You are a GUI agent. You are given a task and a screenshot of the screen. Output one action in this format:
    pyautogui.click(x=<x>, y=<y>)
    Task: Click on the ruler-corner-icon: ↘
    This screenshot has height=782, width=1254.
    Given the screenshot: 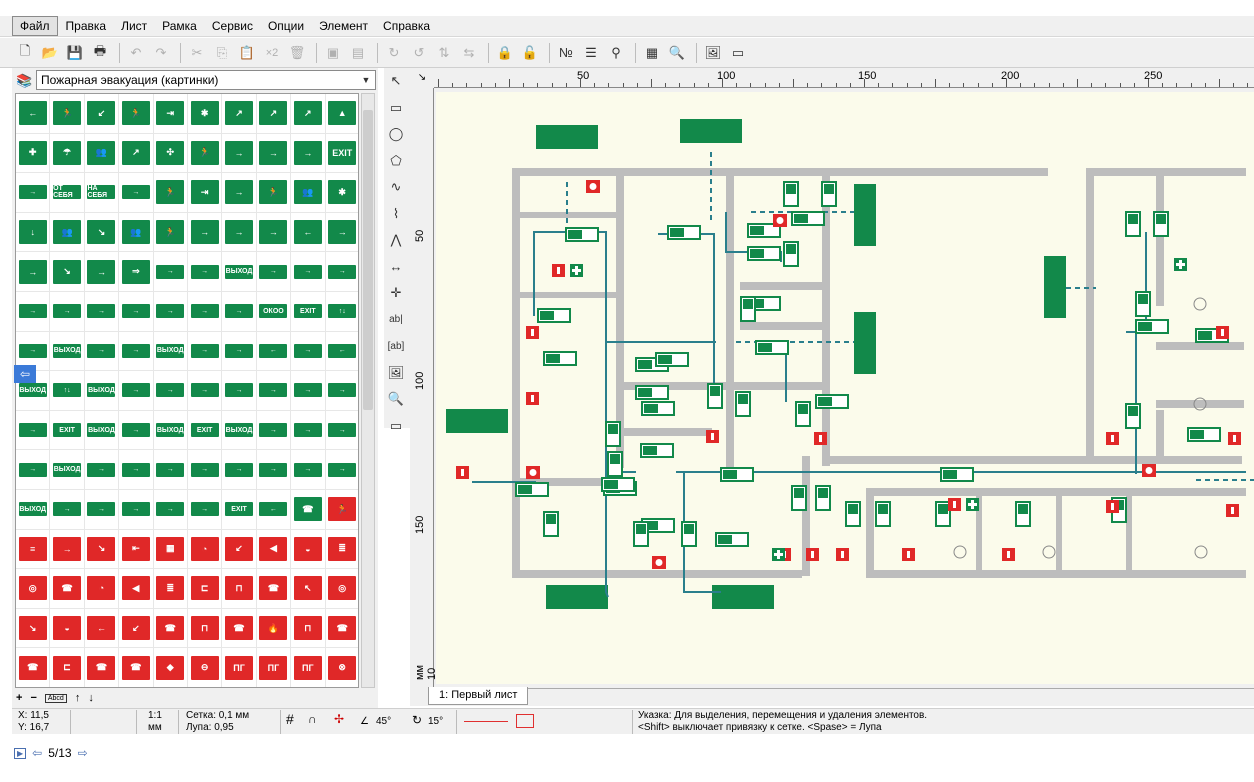 What is the action you would take?
    pyautogui.click(x=422, y=78)
    